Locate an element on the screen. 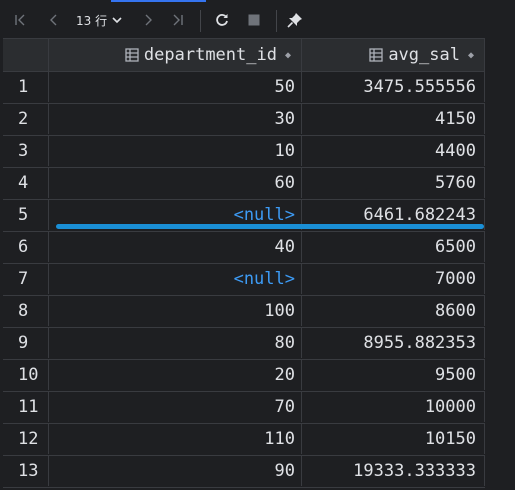 This screenshot has width=515, height=490. row-number: 8 is located at coordinates (23, 310).